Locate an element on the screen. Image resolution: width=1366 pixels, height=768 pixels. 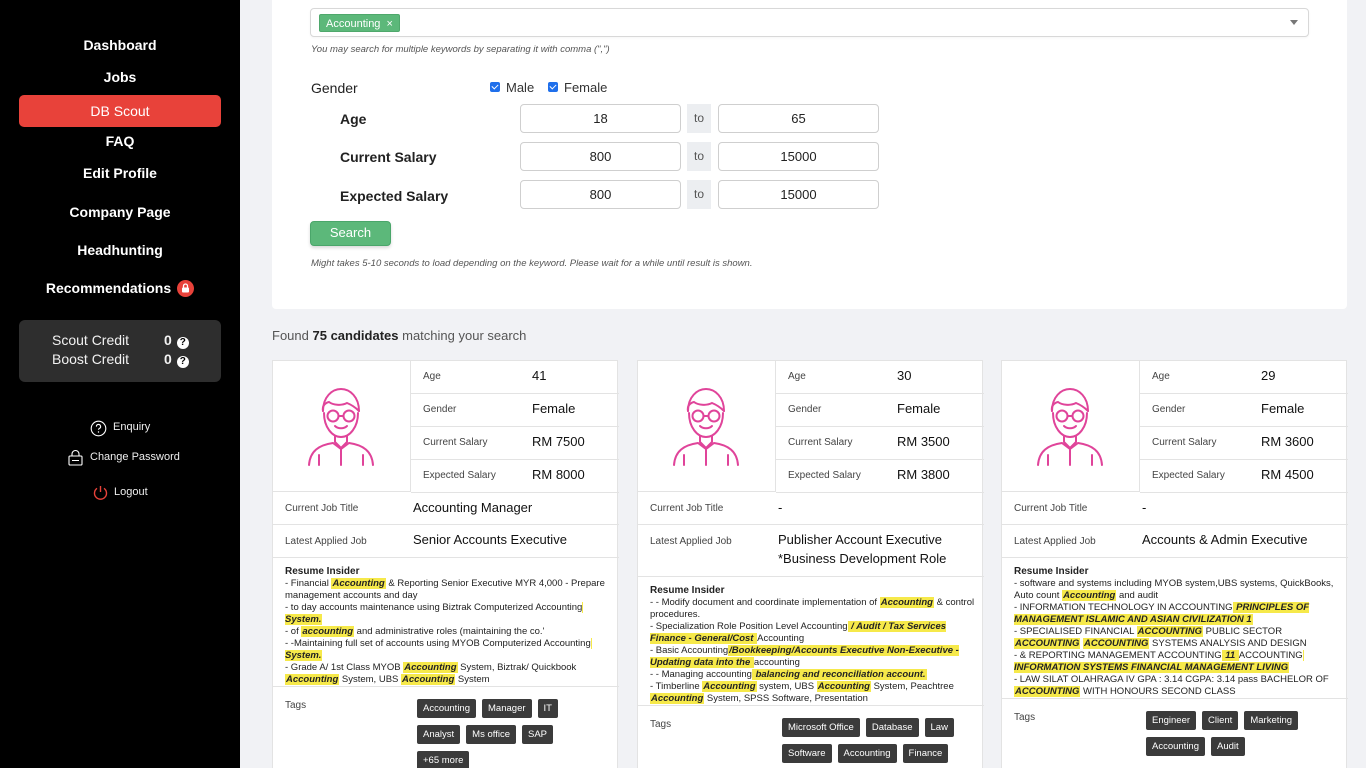
info-row-age: Age 30 is located at coordinates (880, 377).